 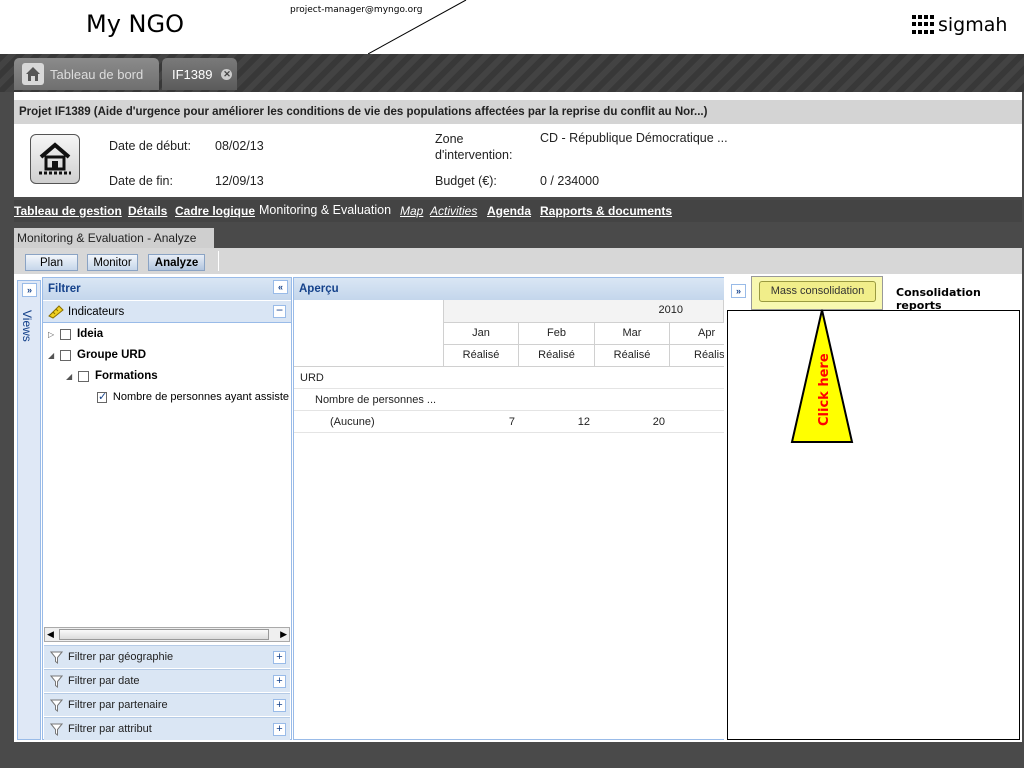 I want to click on house-icon, so click(x=55, y=158).